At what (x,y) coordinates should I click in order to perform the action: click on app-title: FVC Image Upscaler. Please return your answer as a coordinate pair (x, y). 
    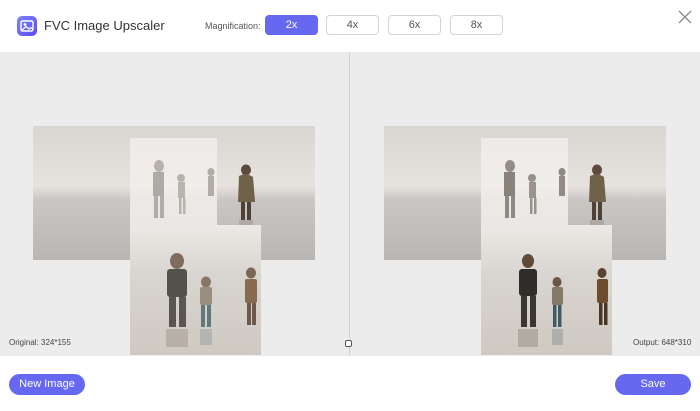
    Looking at the image, I should click on (104, 25).